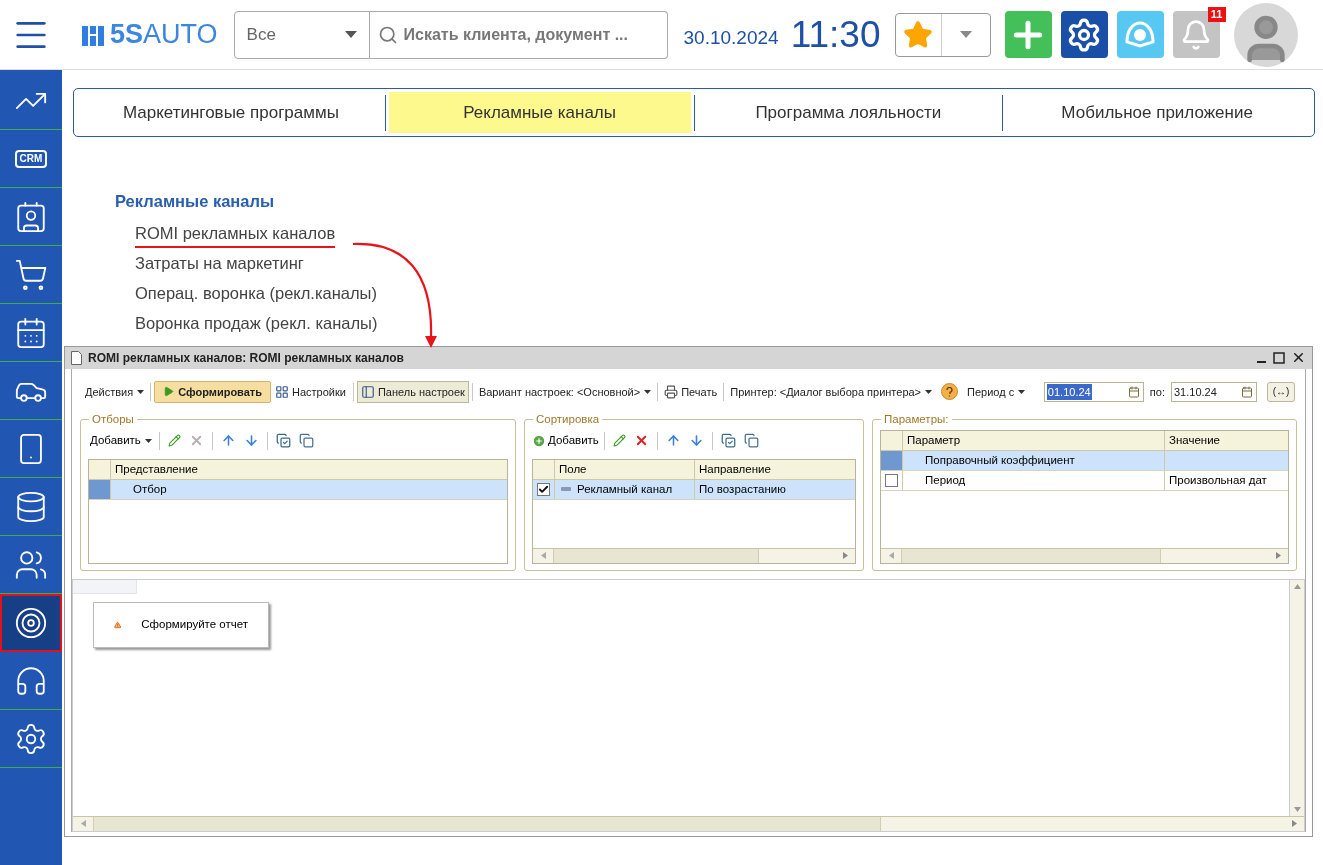  Describe the element at coordinates (219, 265) in the screenshot. I see `report-link: Затраты на маркетинг` at that location.